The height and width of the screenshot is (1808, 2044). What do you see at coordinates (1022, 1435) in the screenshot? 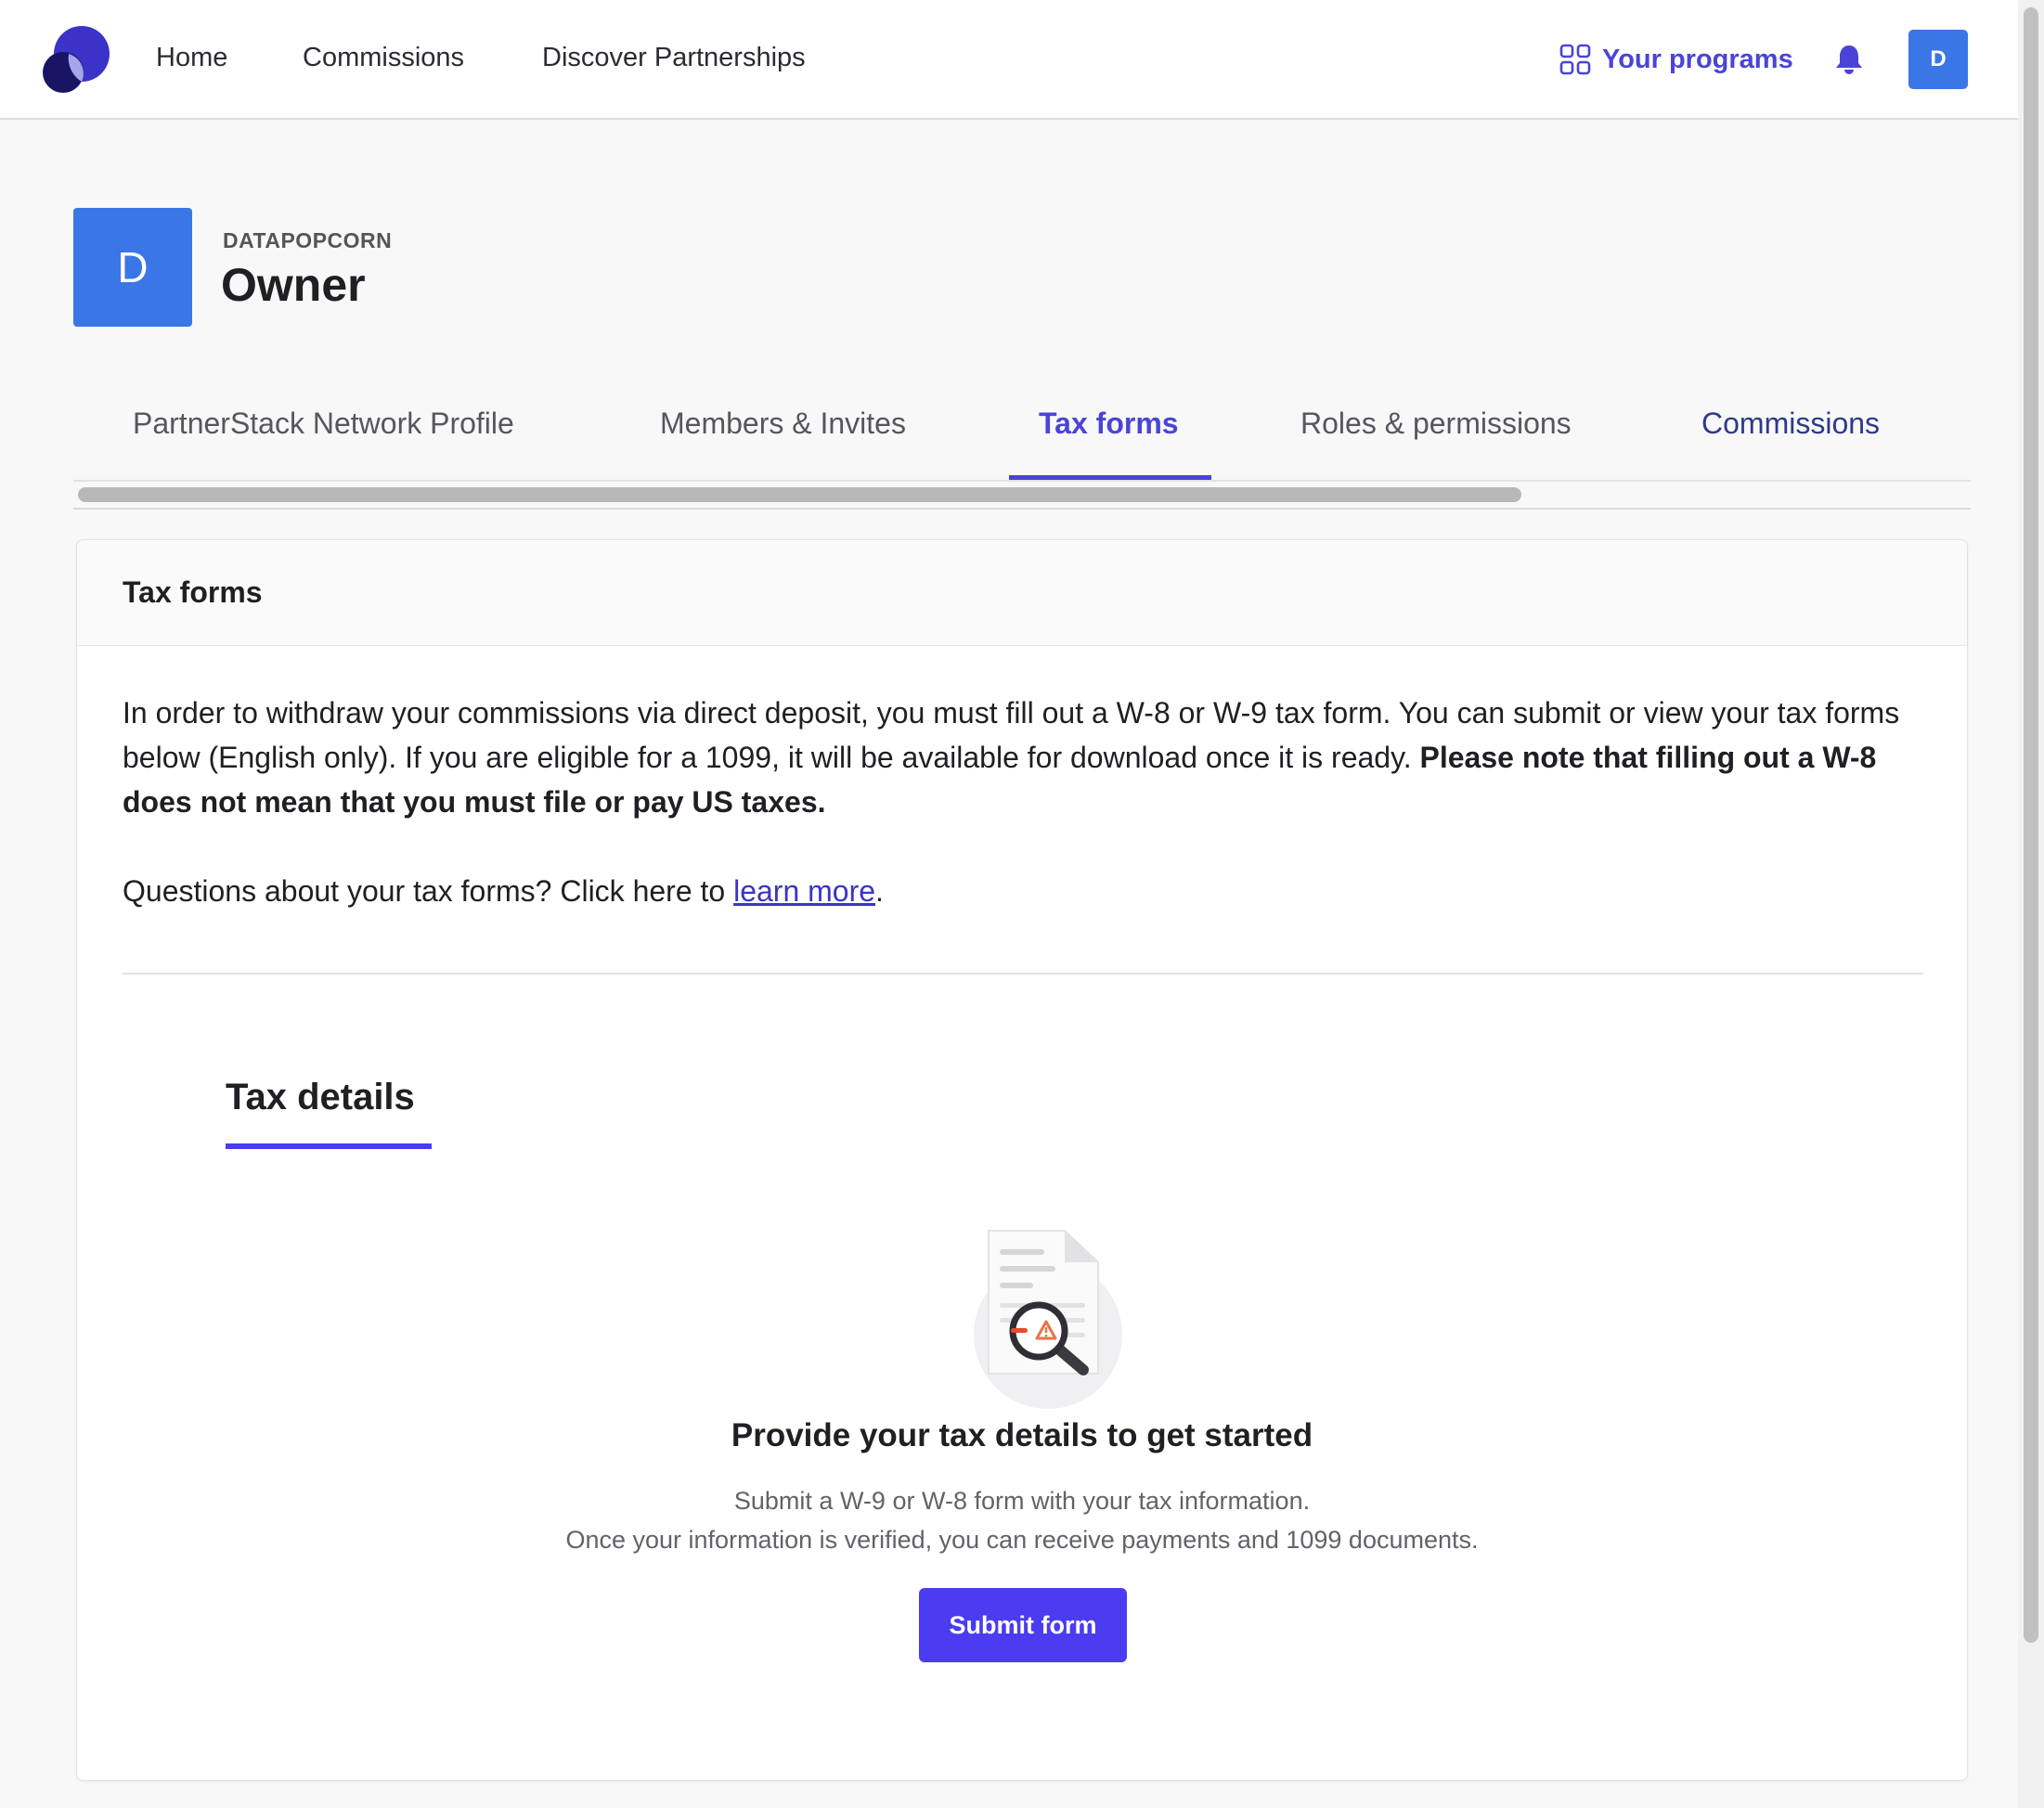
I see `empty-state-title: Provide your tax details to get started` at bounding box center [1022, 1435].